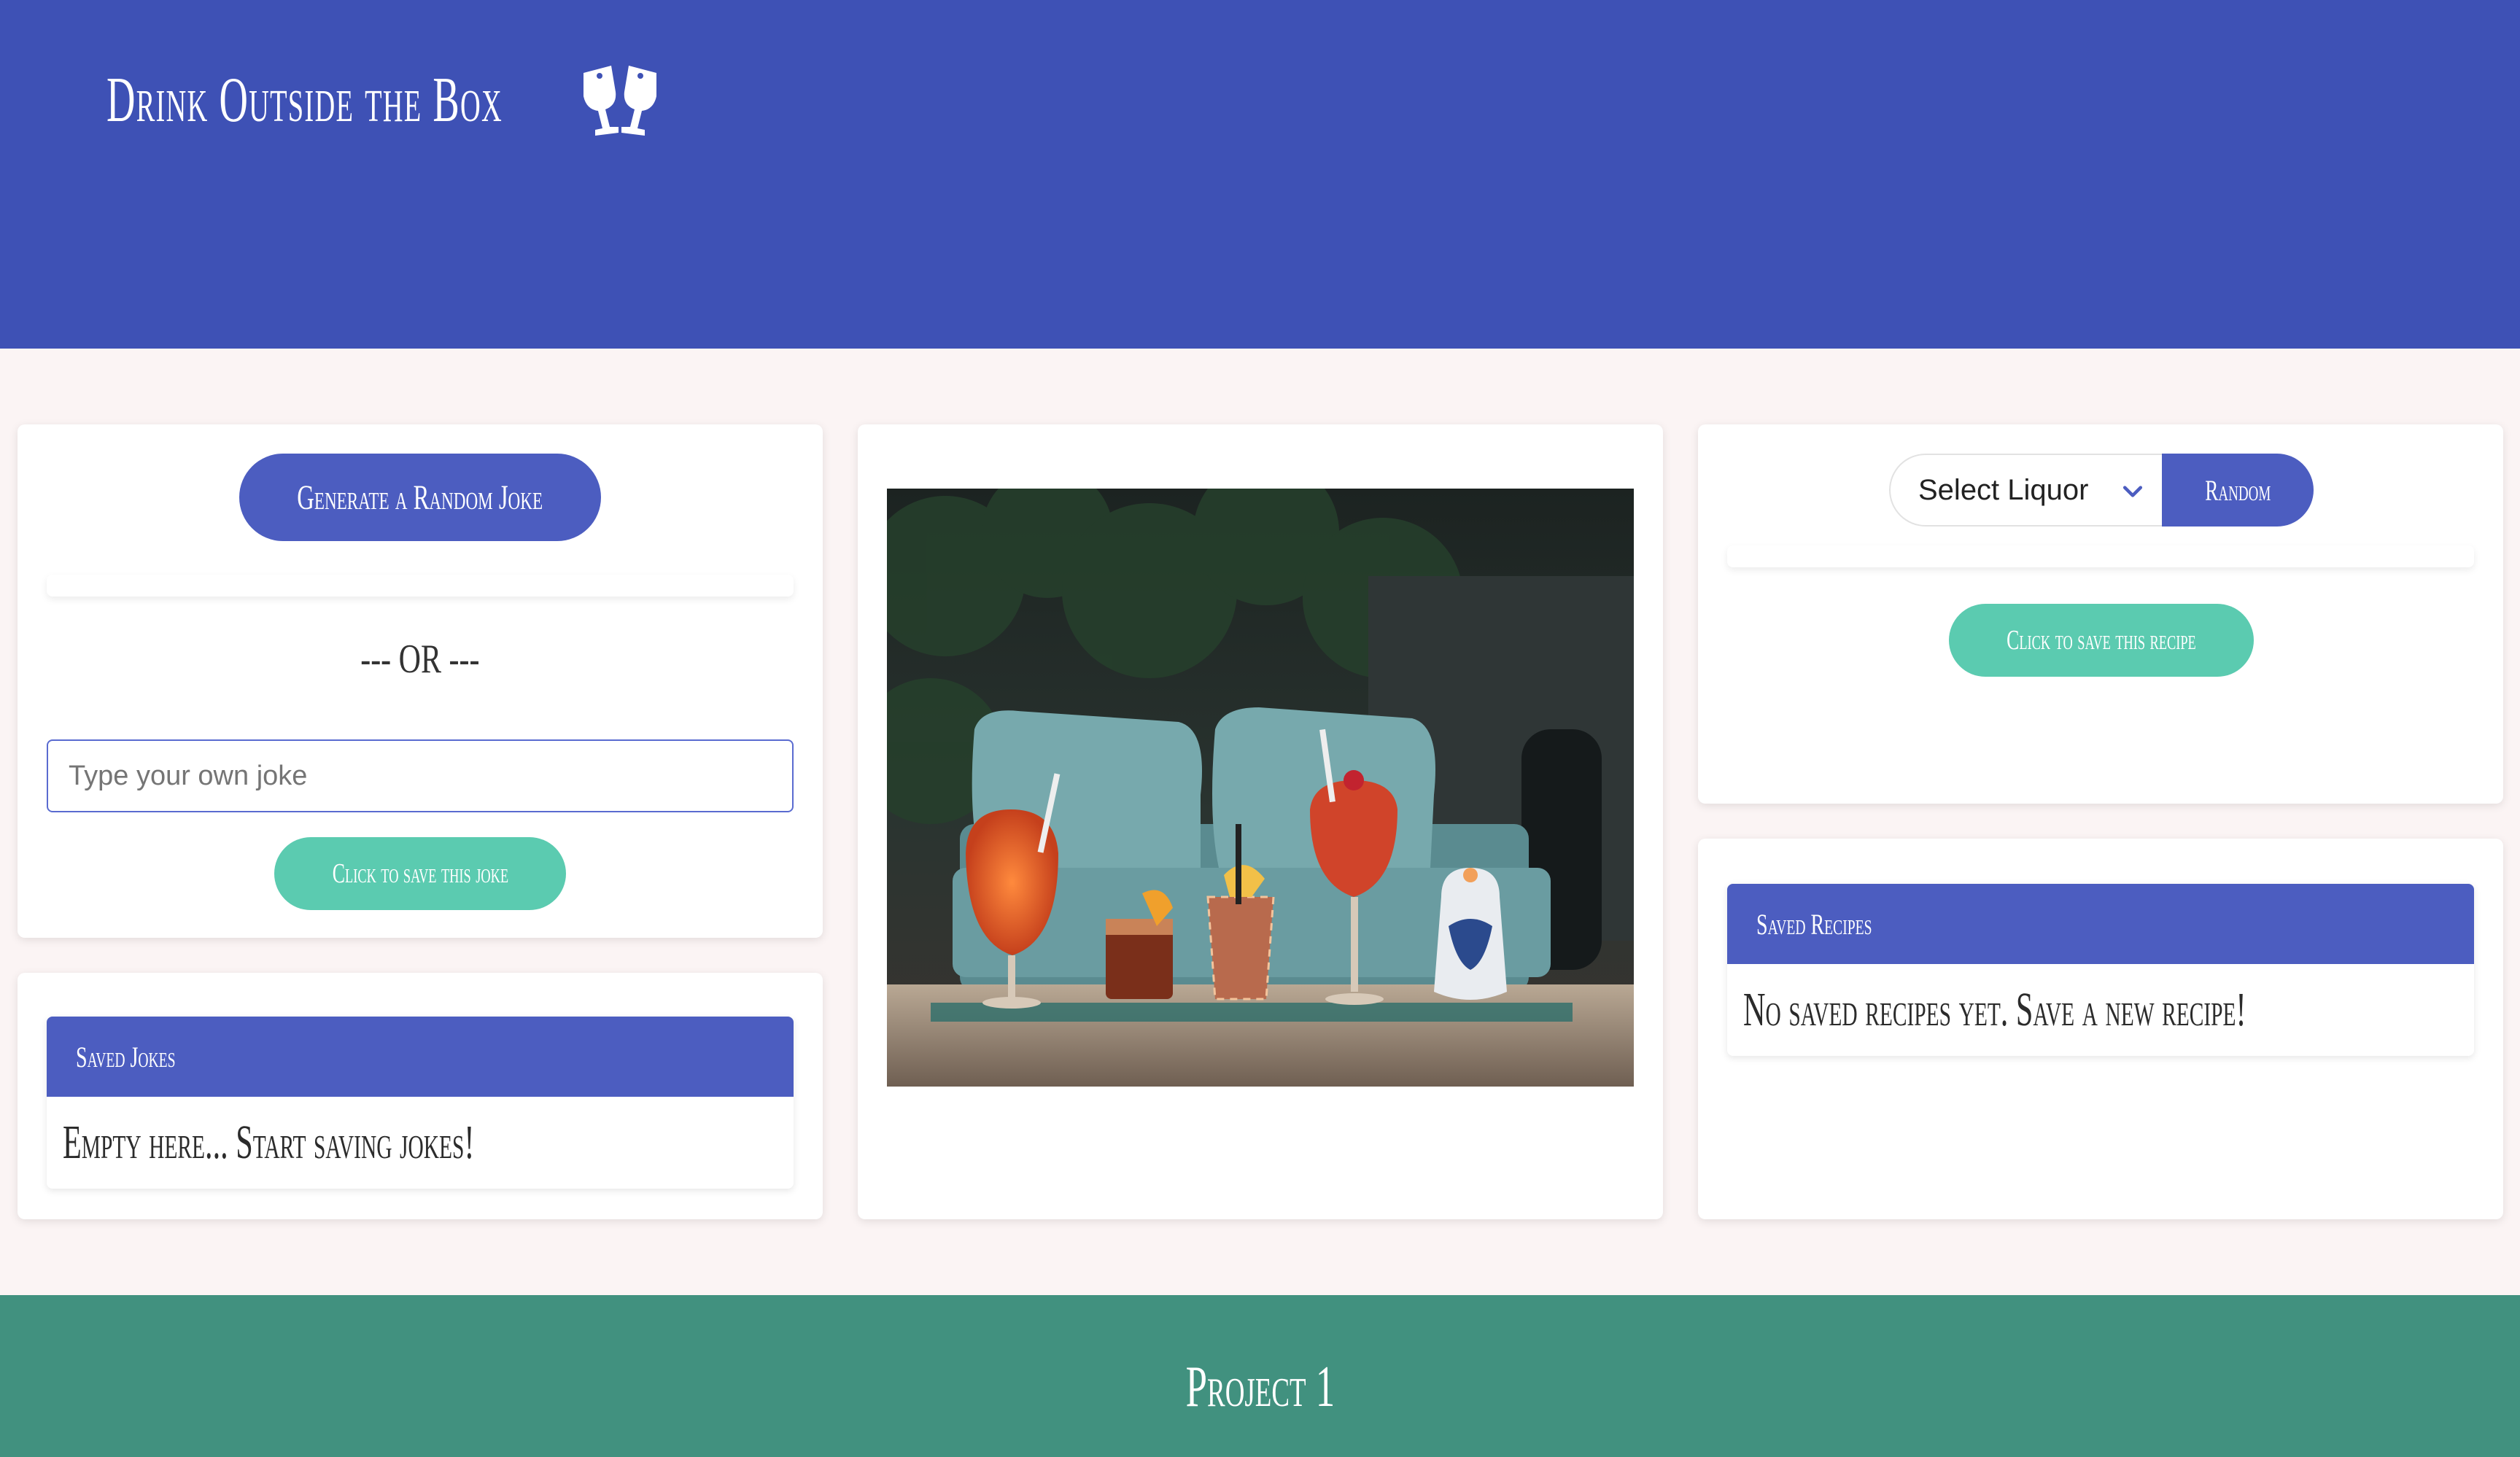  I want to click on footer-text: Project 1, so click(1260, 1387).